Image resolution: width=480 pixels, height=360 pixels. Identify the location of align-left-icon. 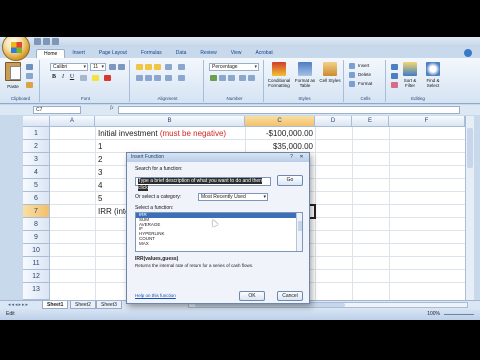
(139, 78).